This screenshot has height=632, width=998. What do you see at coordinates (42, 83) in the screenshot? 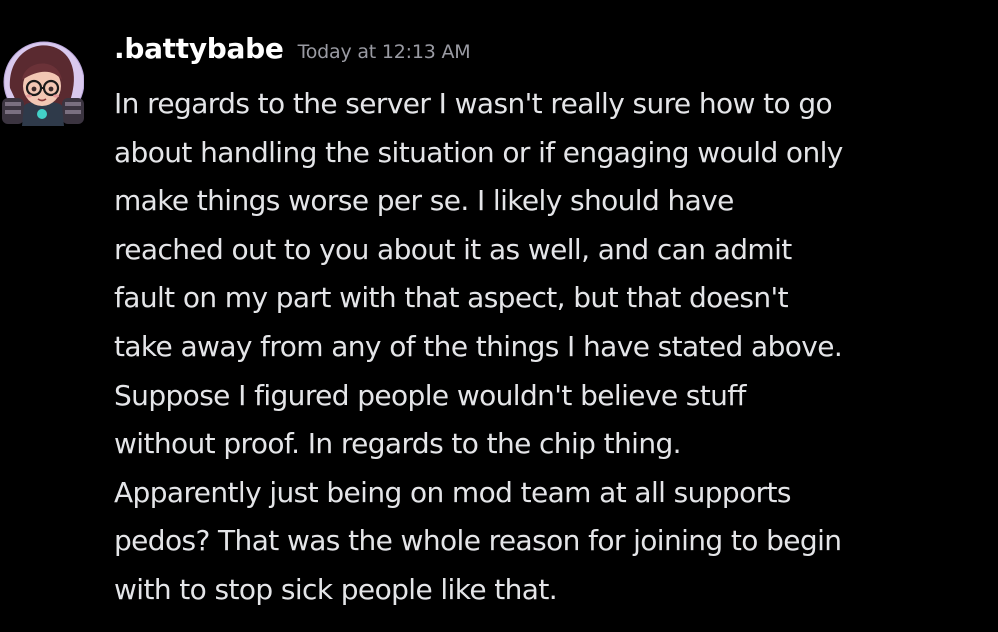
I see `user-avatar-icon` at bounding box center [42, 83].